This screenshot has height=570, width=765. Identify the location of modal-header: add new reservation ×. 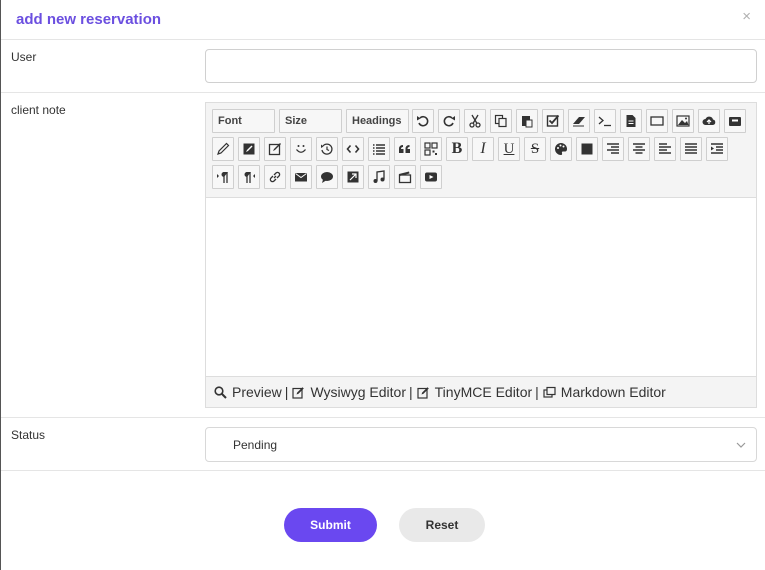
(383, 20).